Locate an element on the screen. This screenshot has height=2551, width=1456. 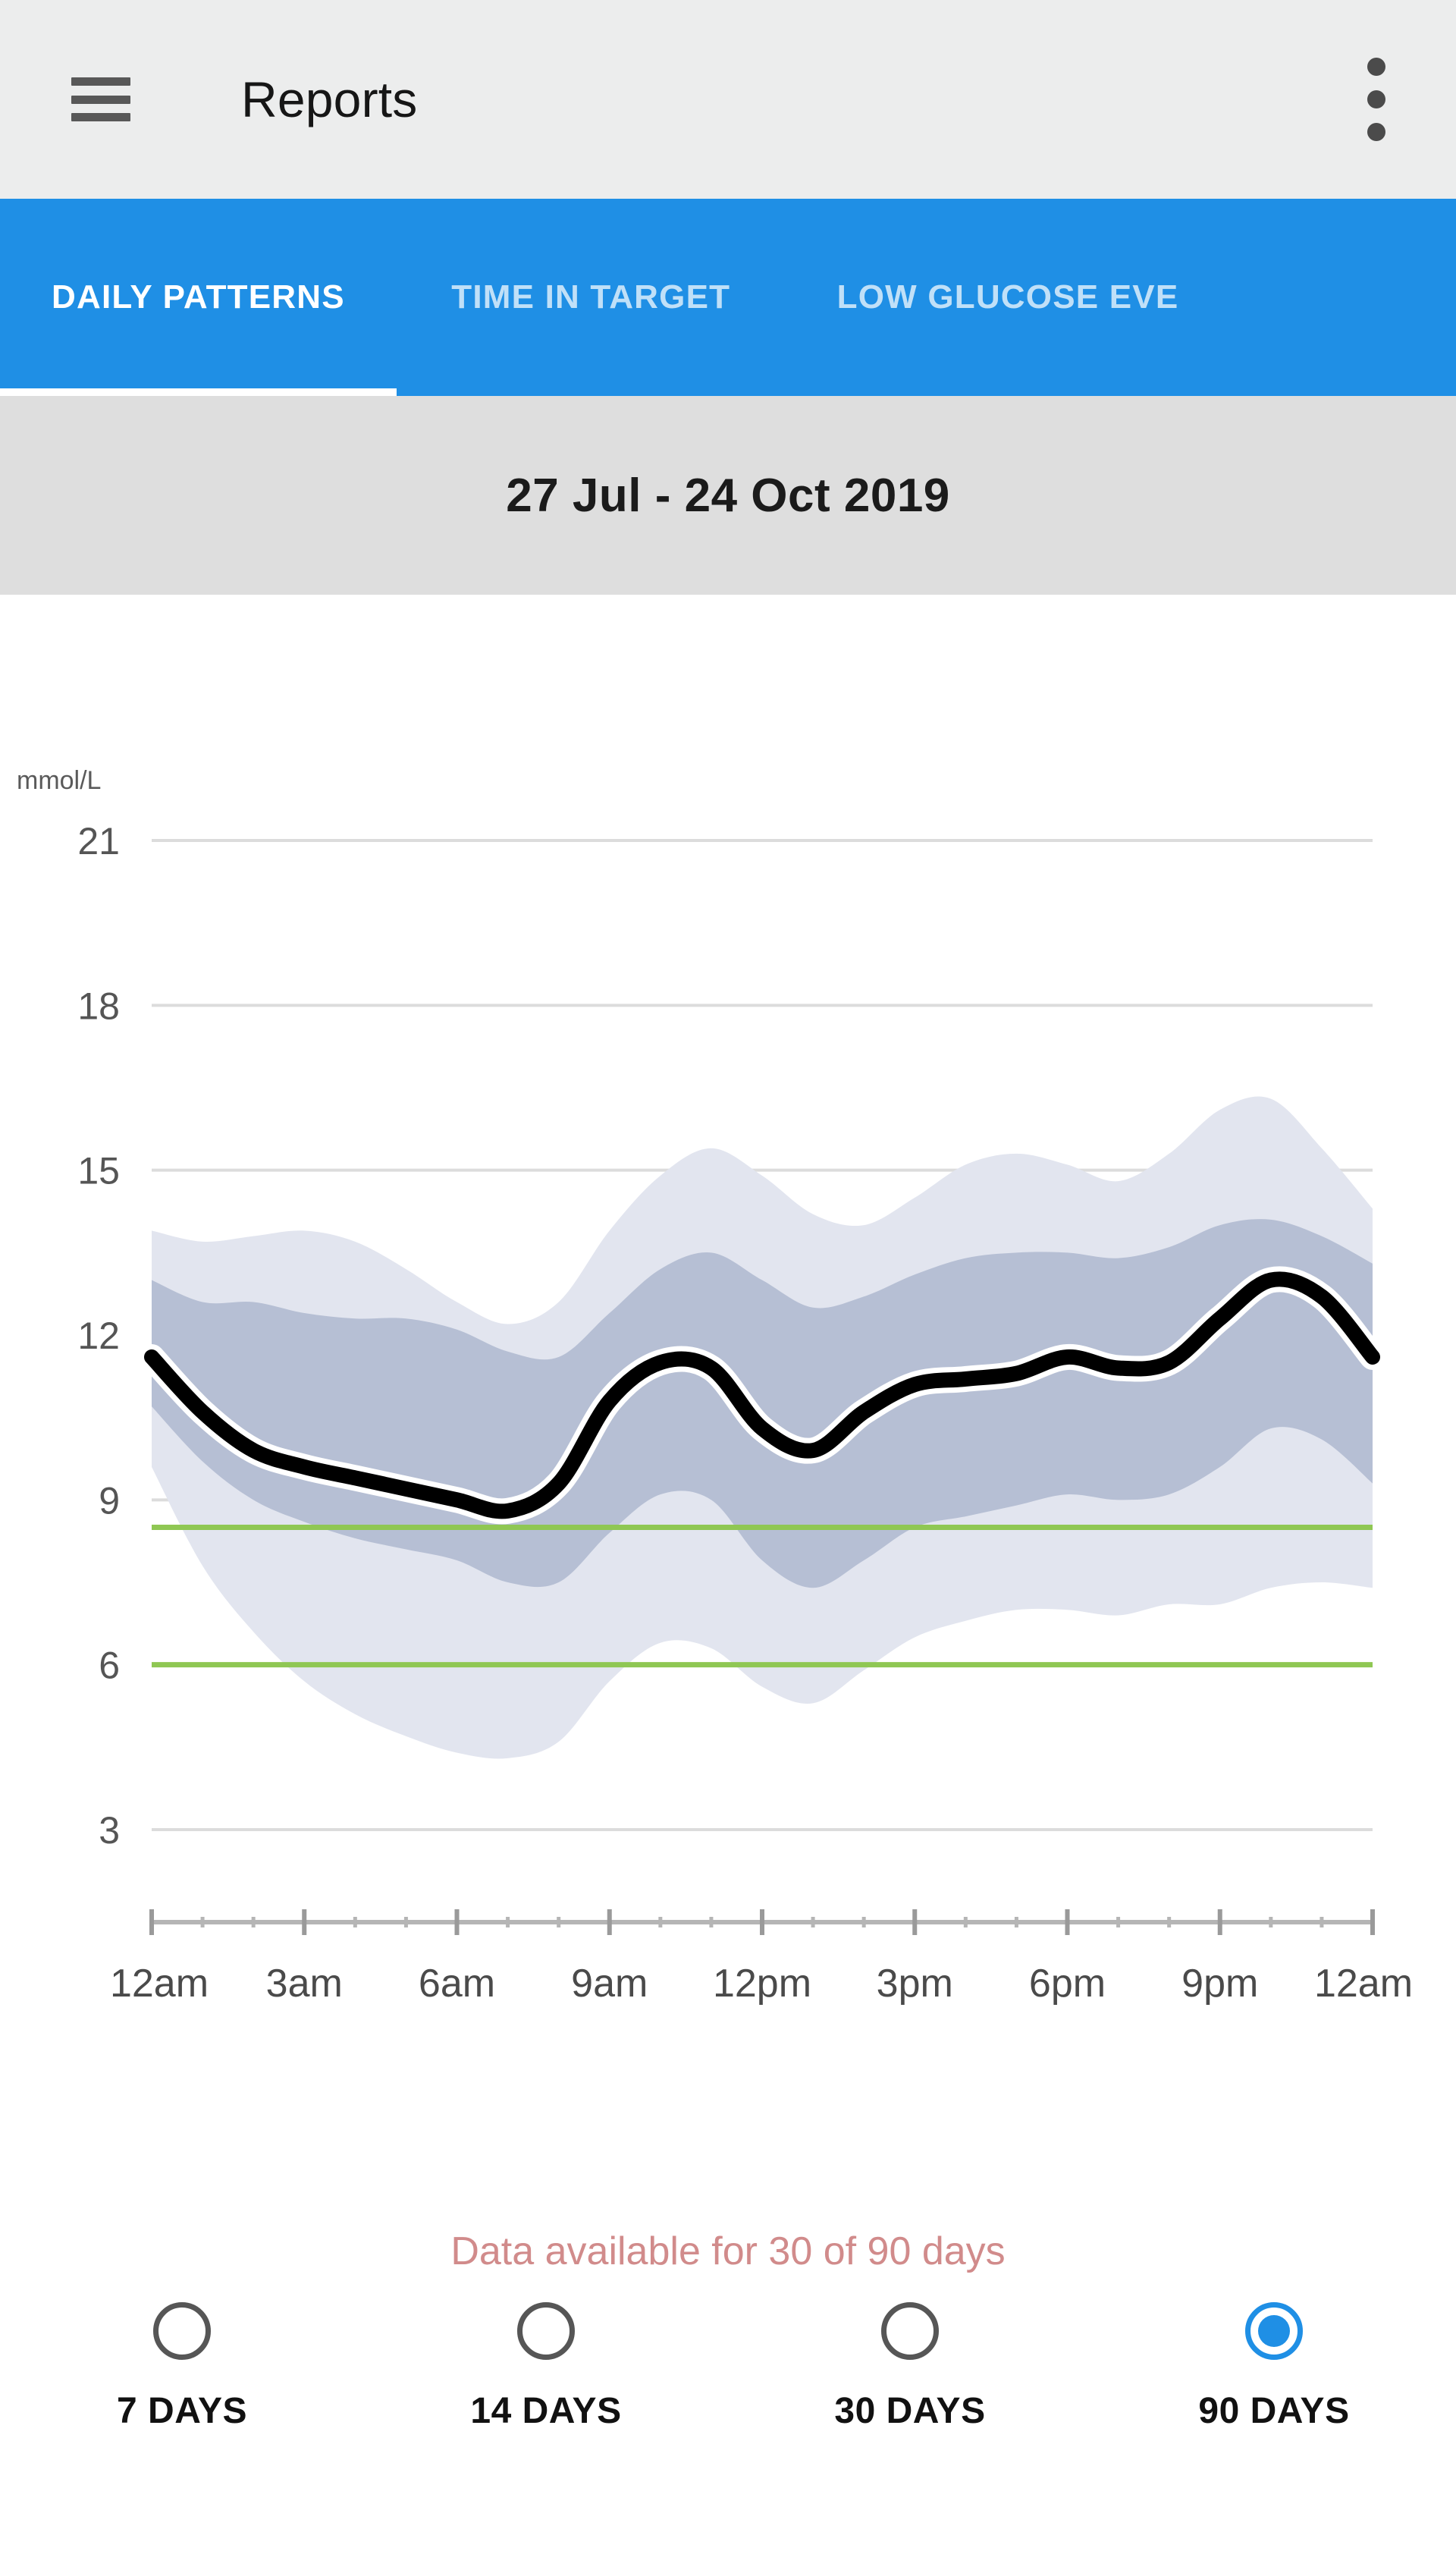
data-availability-note: Data available for 30 of 90 days is located at coordinates (728, 2251).